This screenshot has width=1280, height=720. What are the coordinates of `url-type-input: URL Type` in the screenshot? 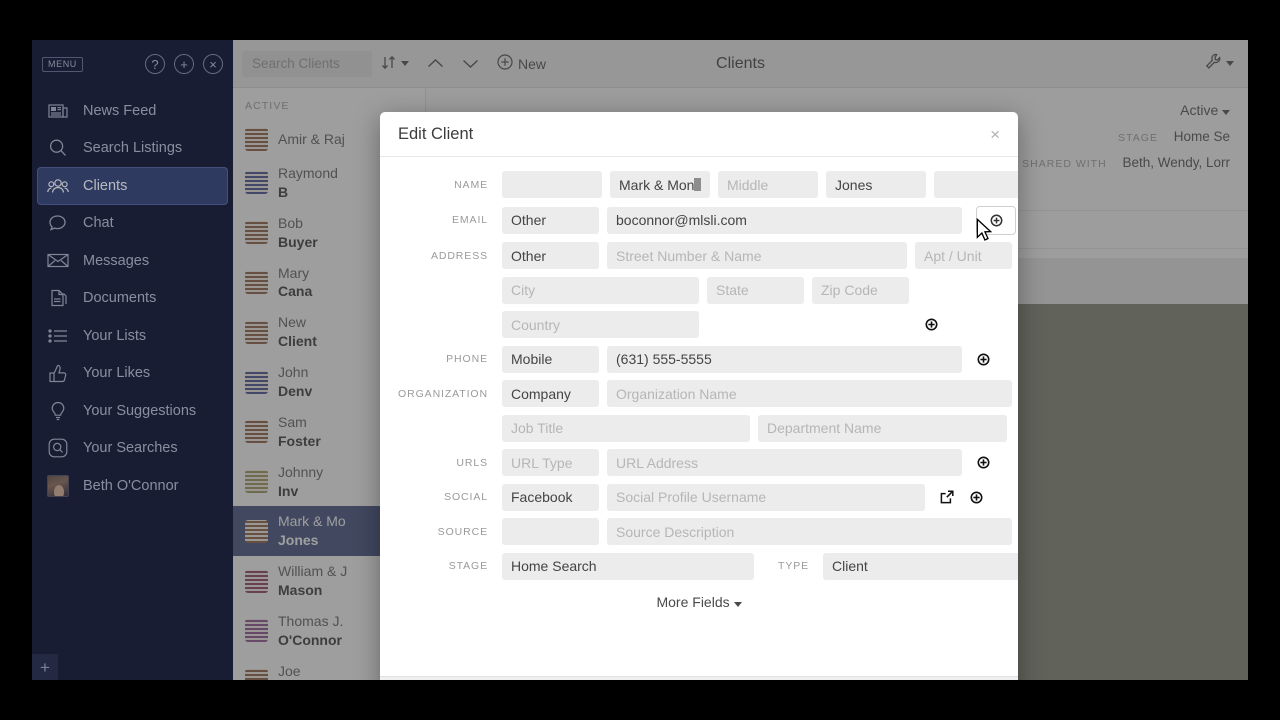 It's located at (550, 462).